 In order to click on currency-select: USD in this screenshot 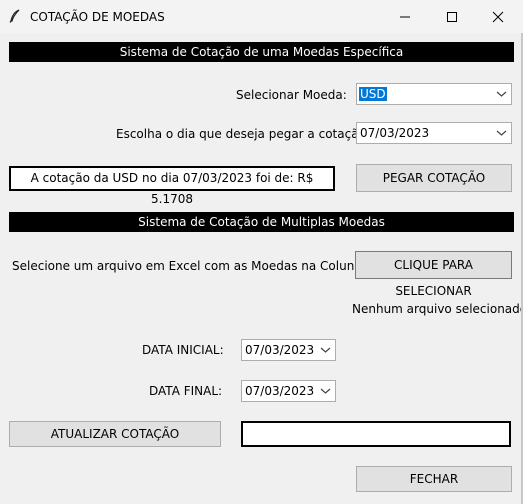, I will do `click(434, 94)`.